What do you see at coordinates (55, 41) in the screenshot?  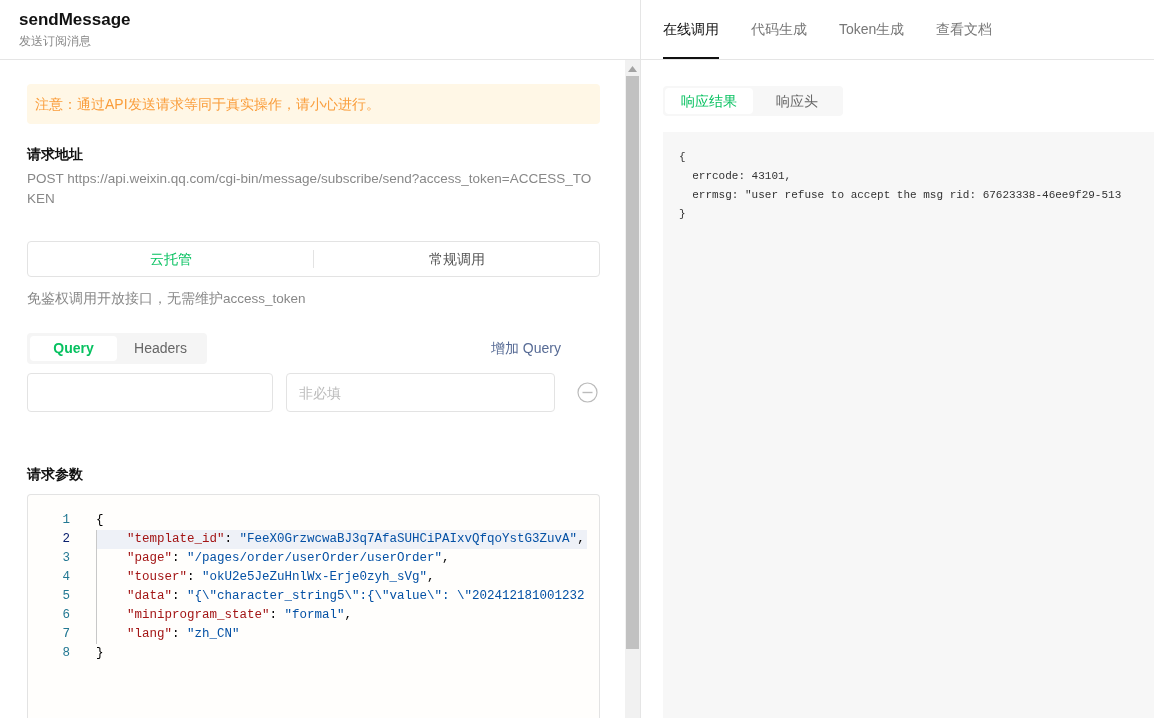 I see `page-subtitle: 发送订阅消息` at bounding box center [55, 41].